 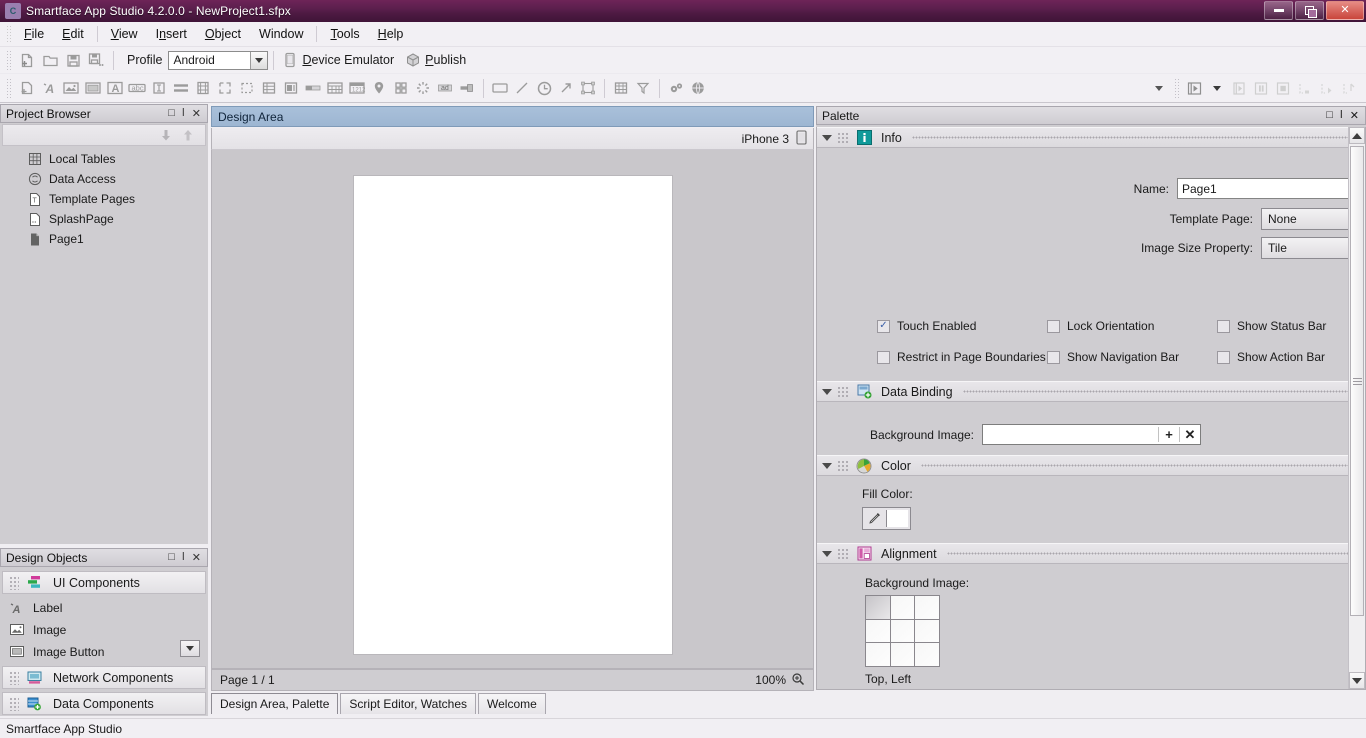 What do you see at coordinates (1341, 115) in the screenshot?
I see `palette-pin-icon: ǀ` at bounding box center [1341, 115].